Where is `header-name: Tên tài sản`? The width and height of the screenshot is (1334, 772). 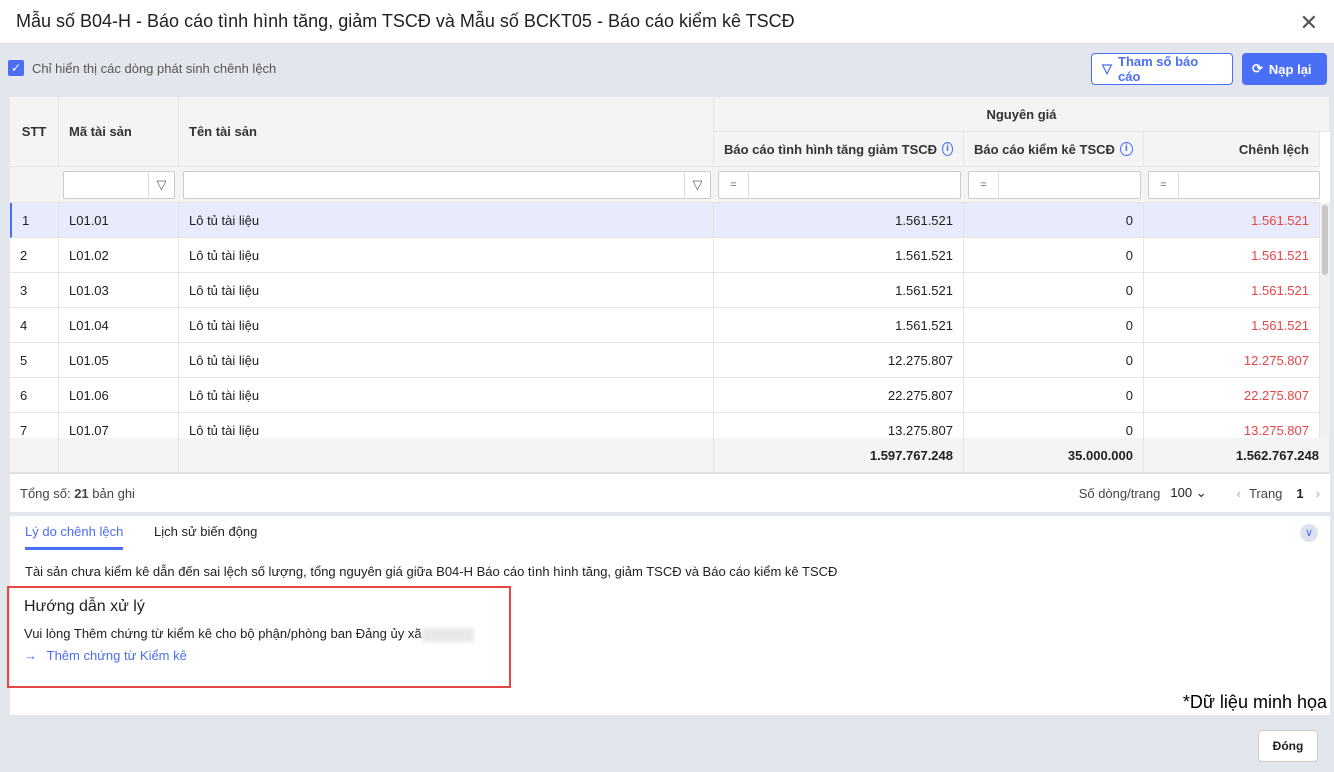 header-name: Tên tài sản is located at coordinates (446, 132).